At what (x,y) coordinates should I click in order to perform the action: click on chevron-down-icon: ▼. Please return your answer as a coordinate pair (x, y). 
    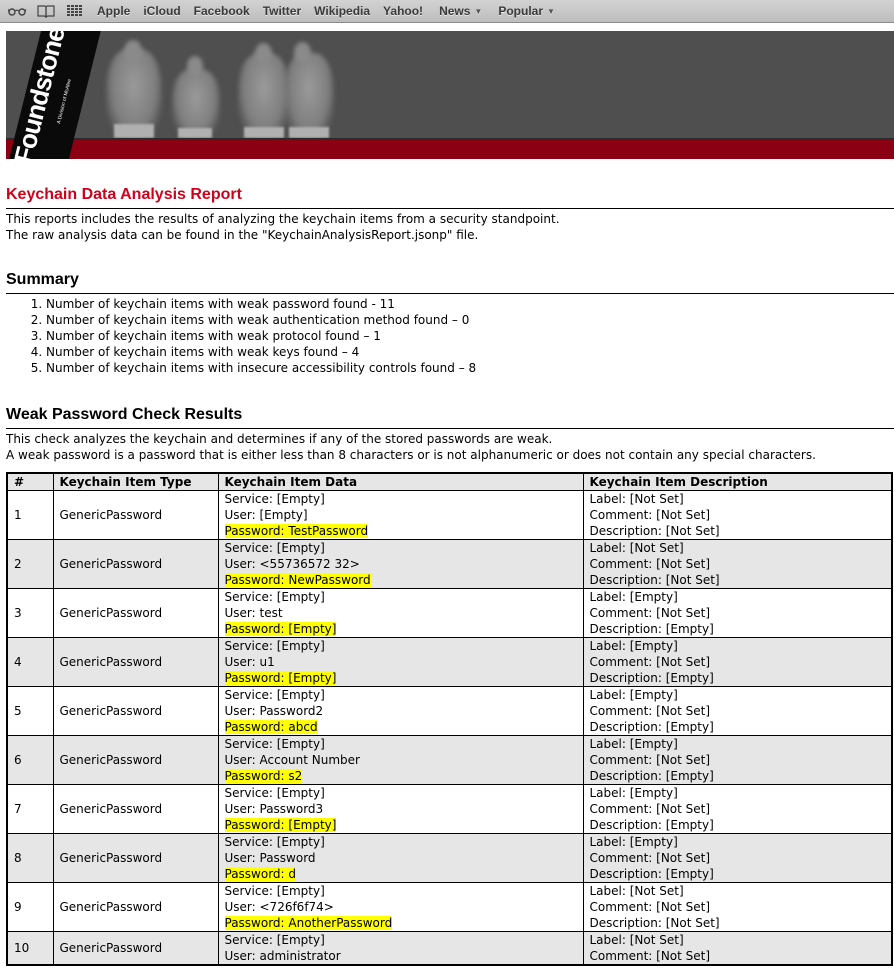
    Looking at the image, I should click on (551, 11).